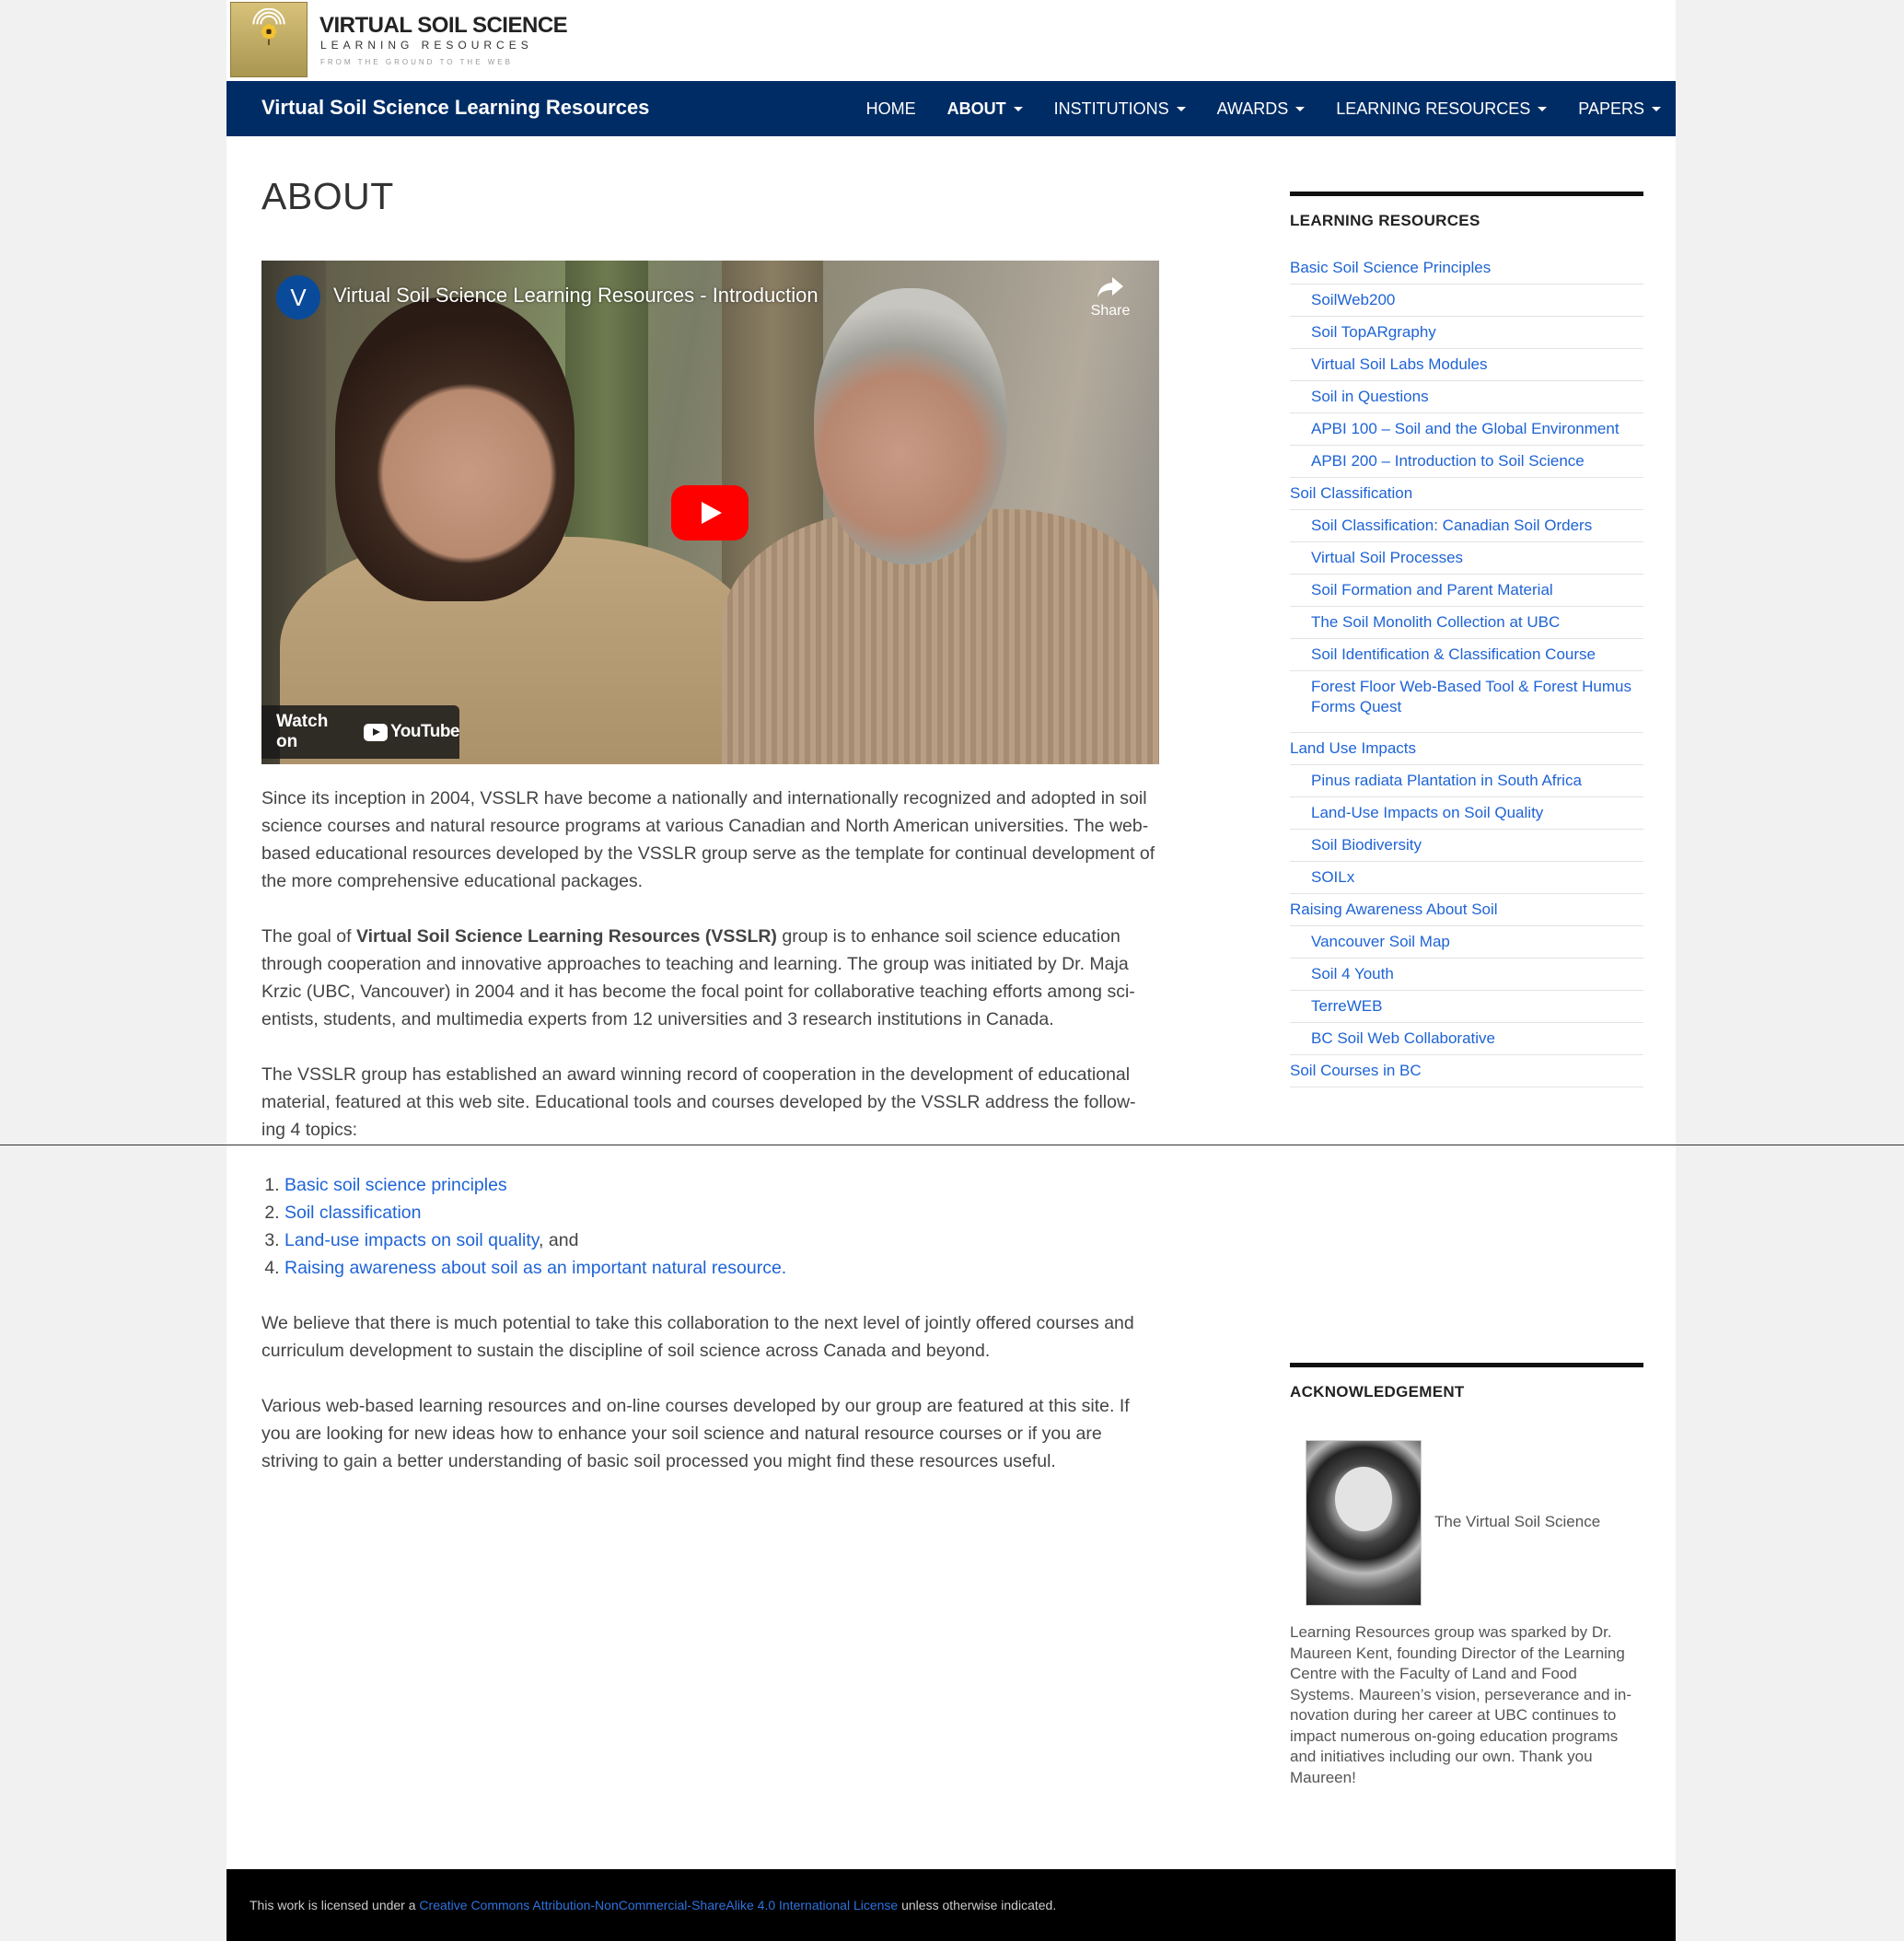  I want to click on portrait-face, so click(1363, 1499).